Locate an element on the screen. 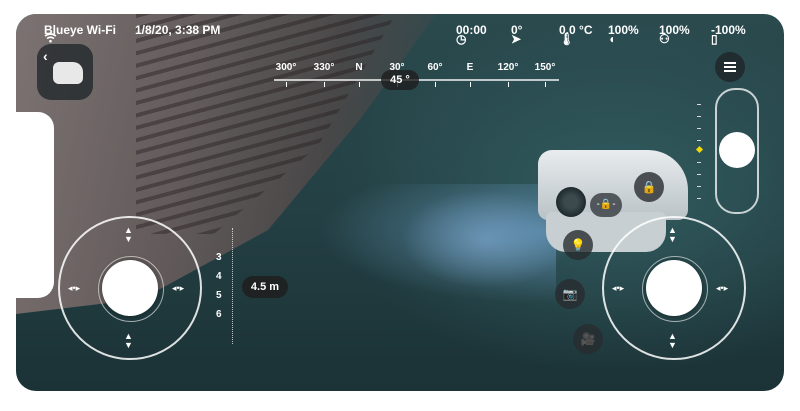 The width and height of the screenshot is (800, 411). compass-label: 120° is located at coordinates (508, 67).